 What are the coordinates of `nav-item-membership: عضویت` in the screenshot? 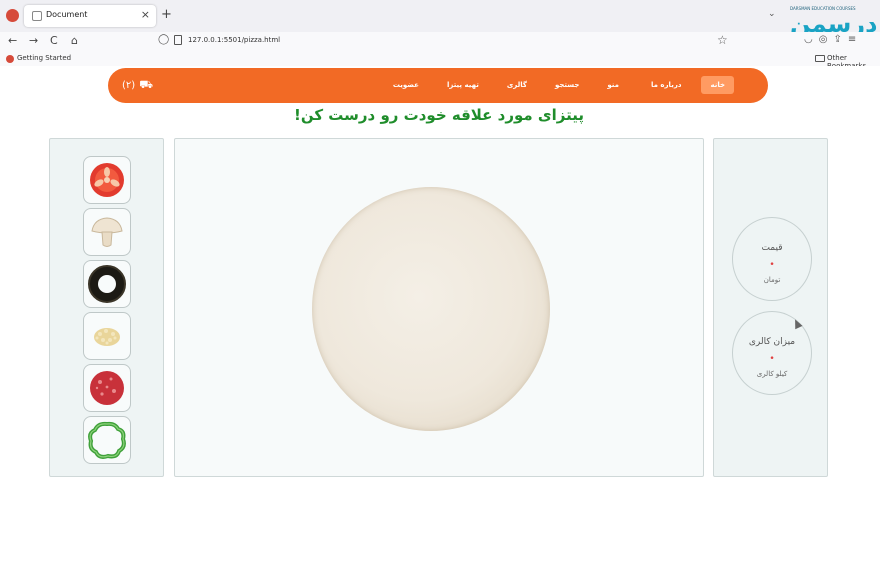 It's located at (406, 85).